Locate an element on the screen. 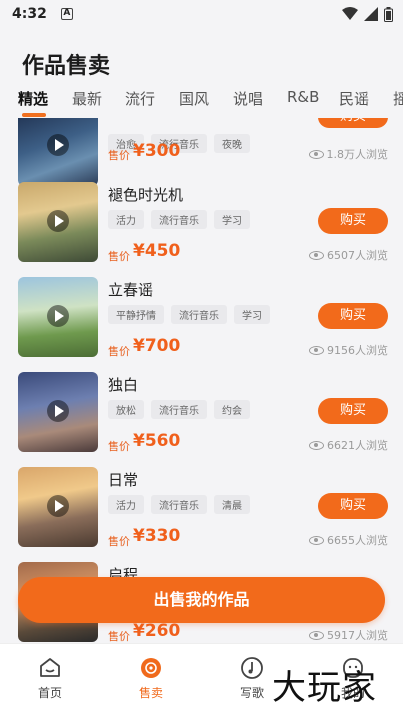  nav-item-sell: 售卖 is located at coordinates (151, 678).